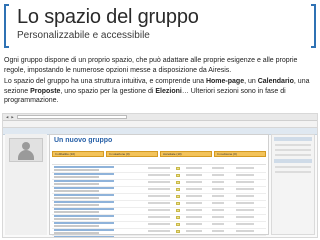  Describe the element at coordinates (26, 146) in the screenshot. I see `user-silhouette-icon` at that location.